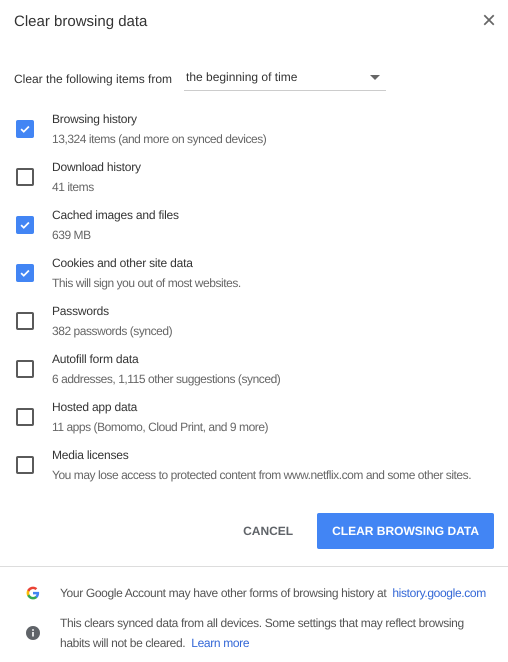  What do you see at coordinates (33, 593) in the screenshot?
I see `google-g-icon` at bounding box center [33, 593].